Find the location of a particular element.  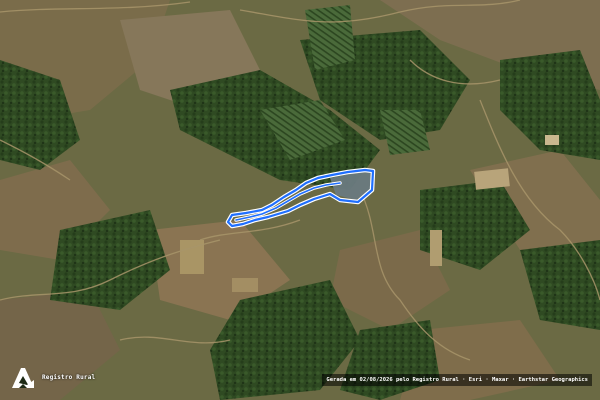

registro-rural-logo: Registro Rural is located at coordinates (52, 377).